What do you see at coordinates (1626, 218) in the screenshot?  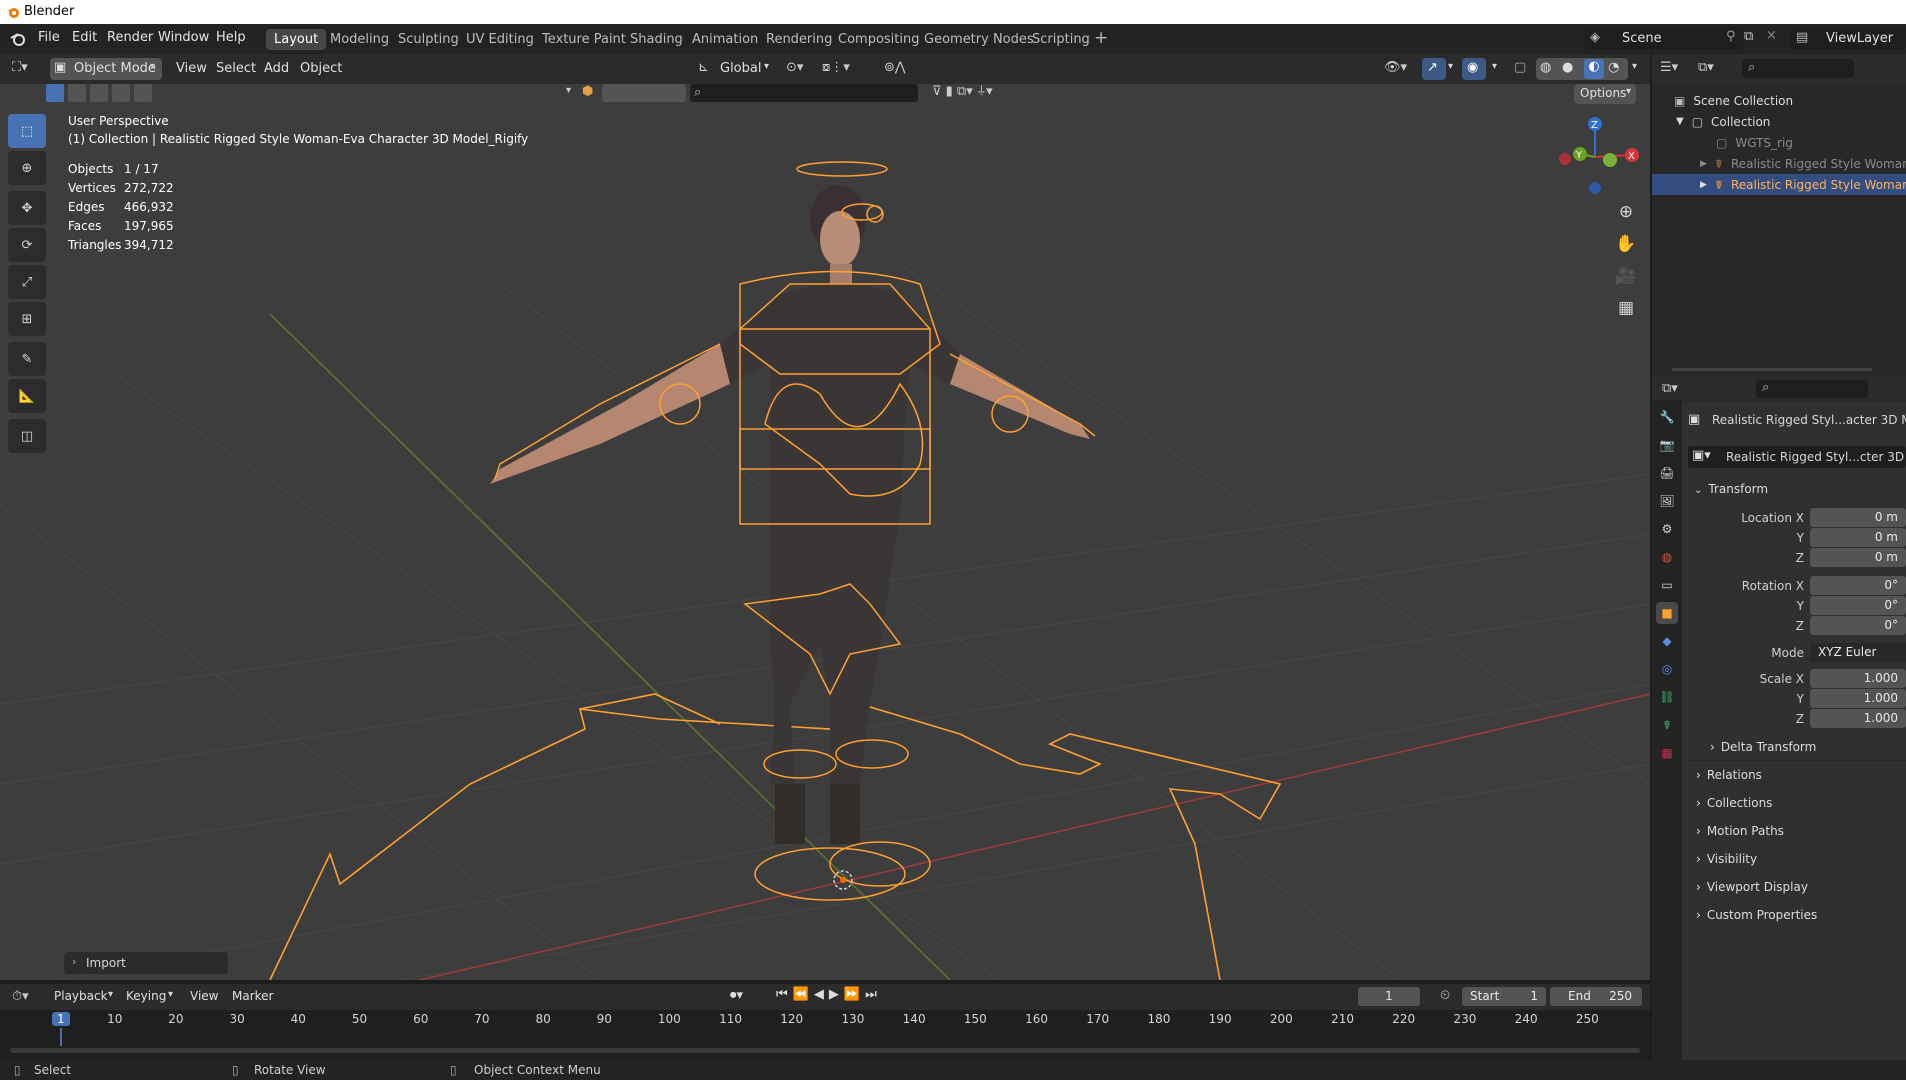 I see `zoom-icon: ⊕` at bounding box center [1626, 218].